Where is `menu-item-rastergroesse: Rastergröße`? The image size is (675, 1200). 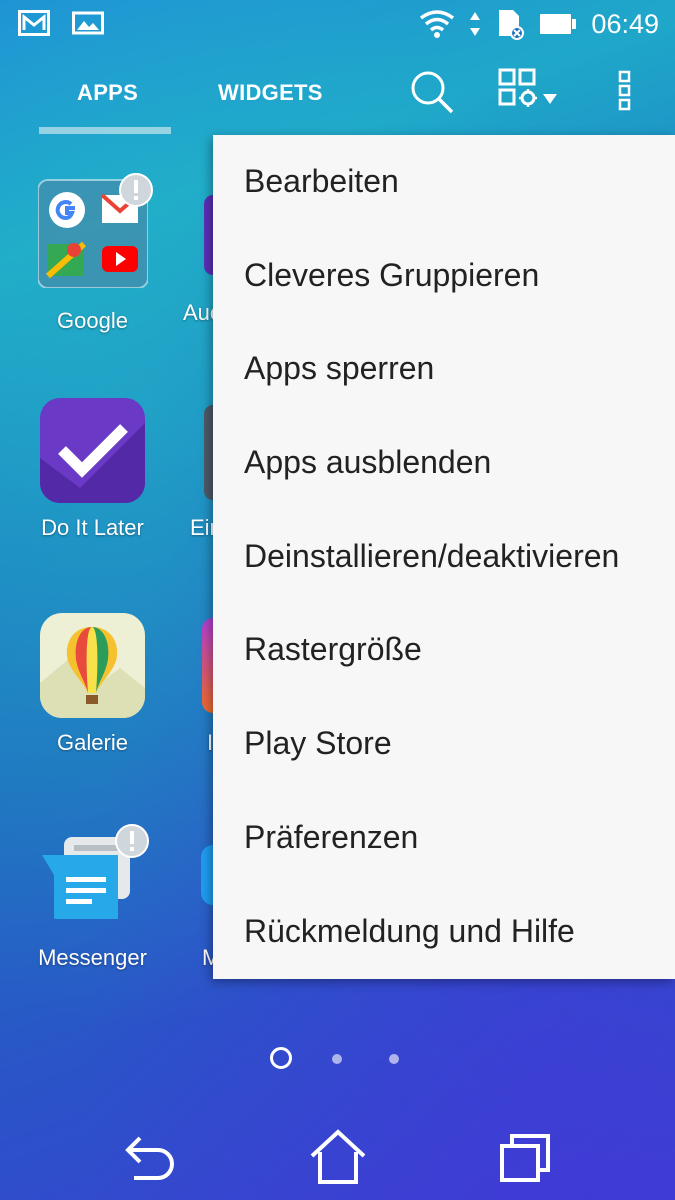 menu-item-rastergroesse: Rastergröße is located at coordinates (444, 650).